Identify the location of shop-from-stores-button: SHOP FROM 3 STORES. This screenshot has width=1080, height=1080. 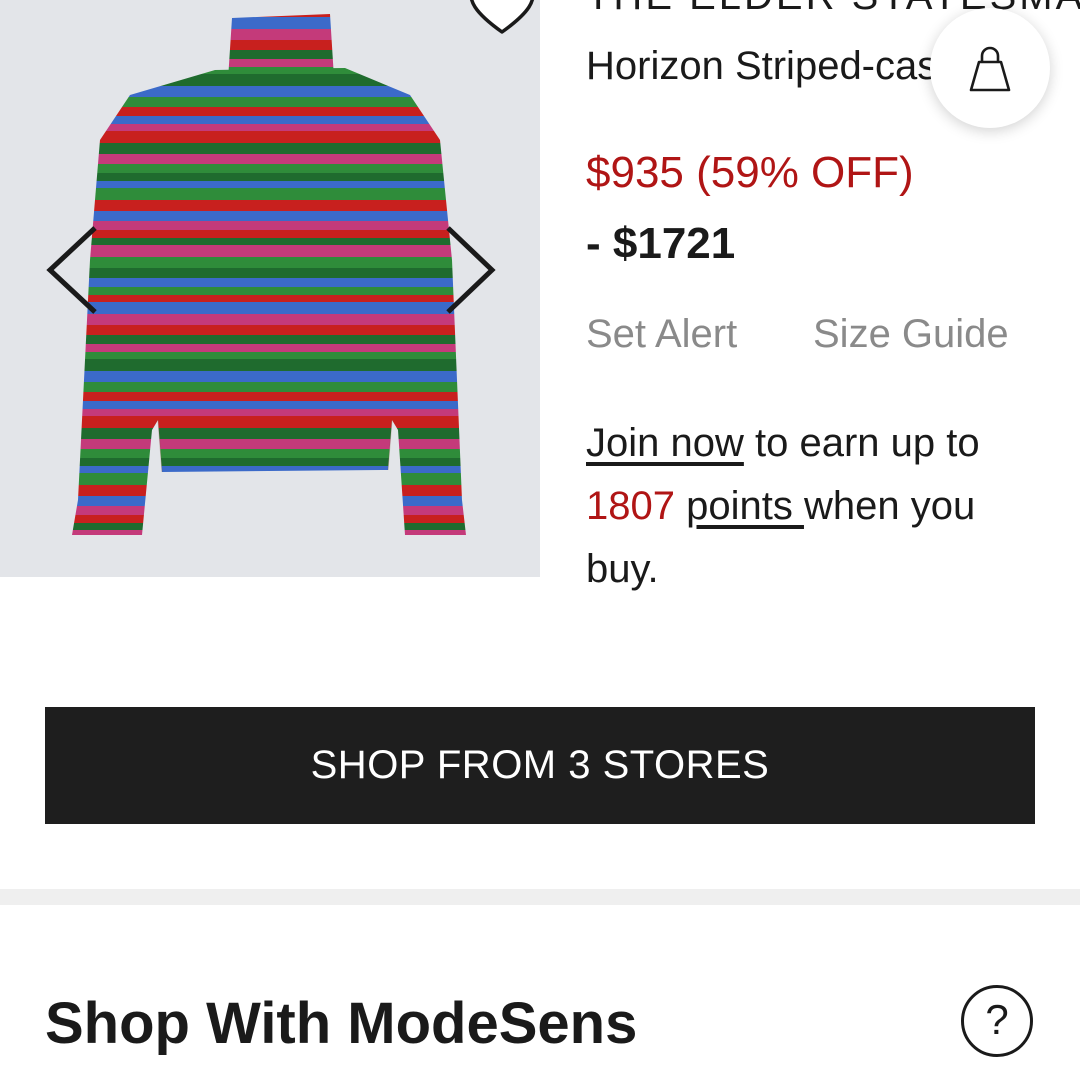
(540, 765).